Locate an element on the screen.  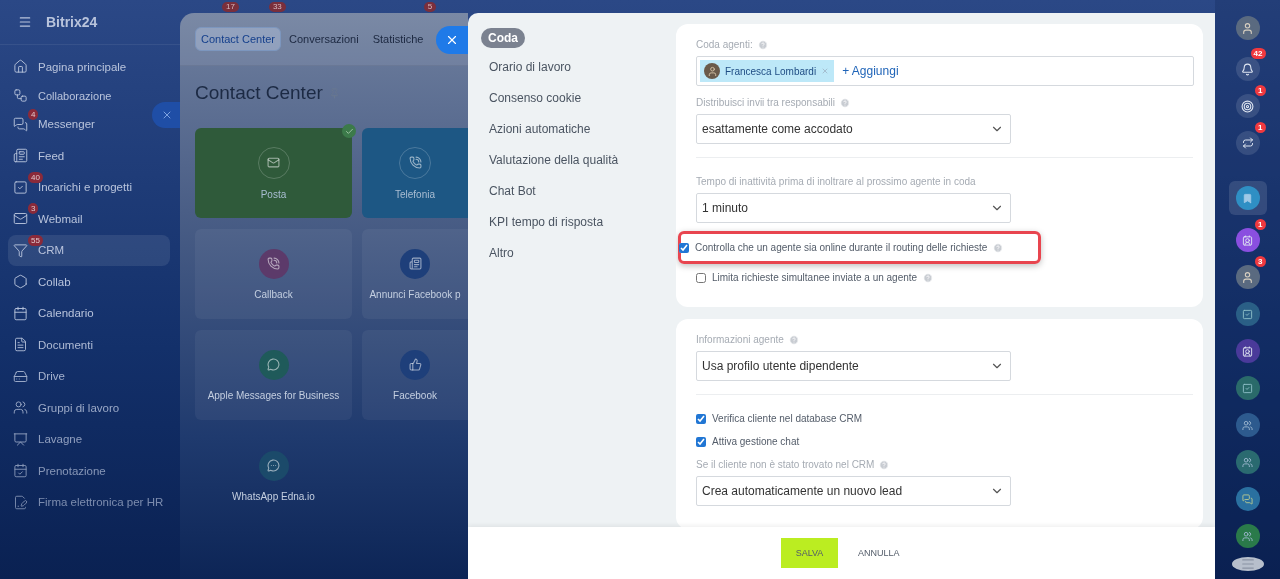
signature-icon is located at coordinates (20, 502).